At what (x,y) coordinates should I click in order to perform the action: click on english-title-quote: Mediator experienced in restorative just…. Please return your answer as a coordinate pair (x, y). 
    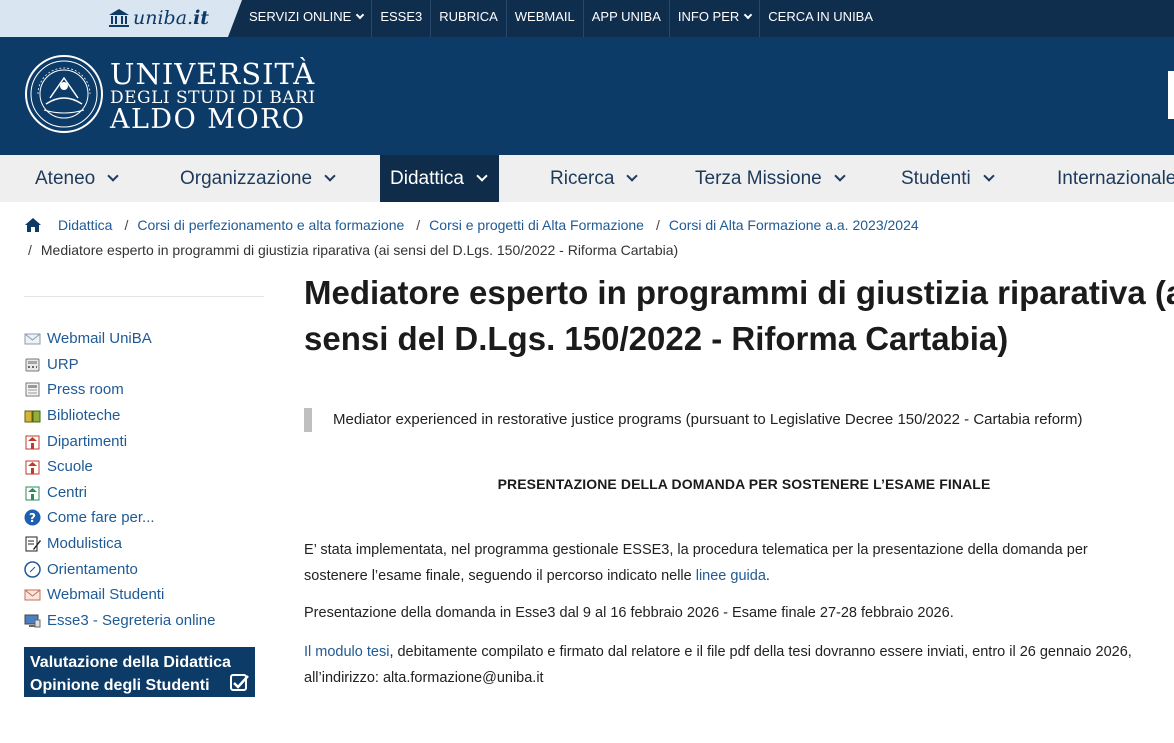
    Looking at the image, I should click on (693, 420).